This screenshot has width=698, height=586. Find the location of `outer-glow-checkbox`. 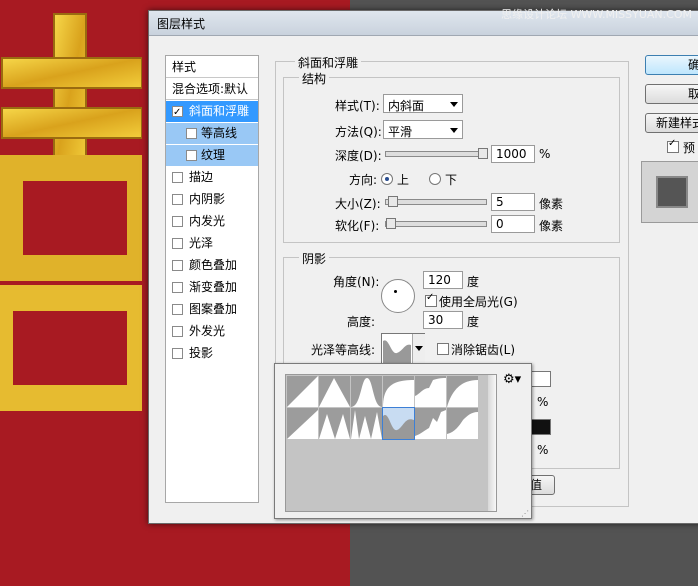

outer-glow-checkbox is located at coordinates (177, 331).